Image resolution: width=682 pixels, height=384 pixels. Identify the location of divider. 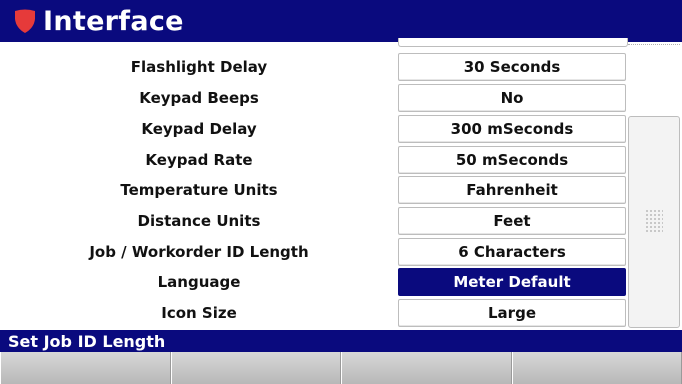
(654, 44).